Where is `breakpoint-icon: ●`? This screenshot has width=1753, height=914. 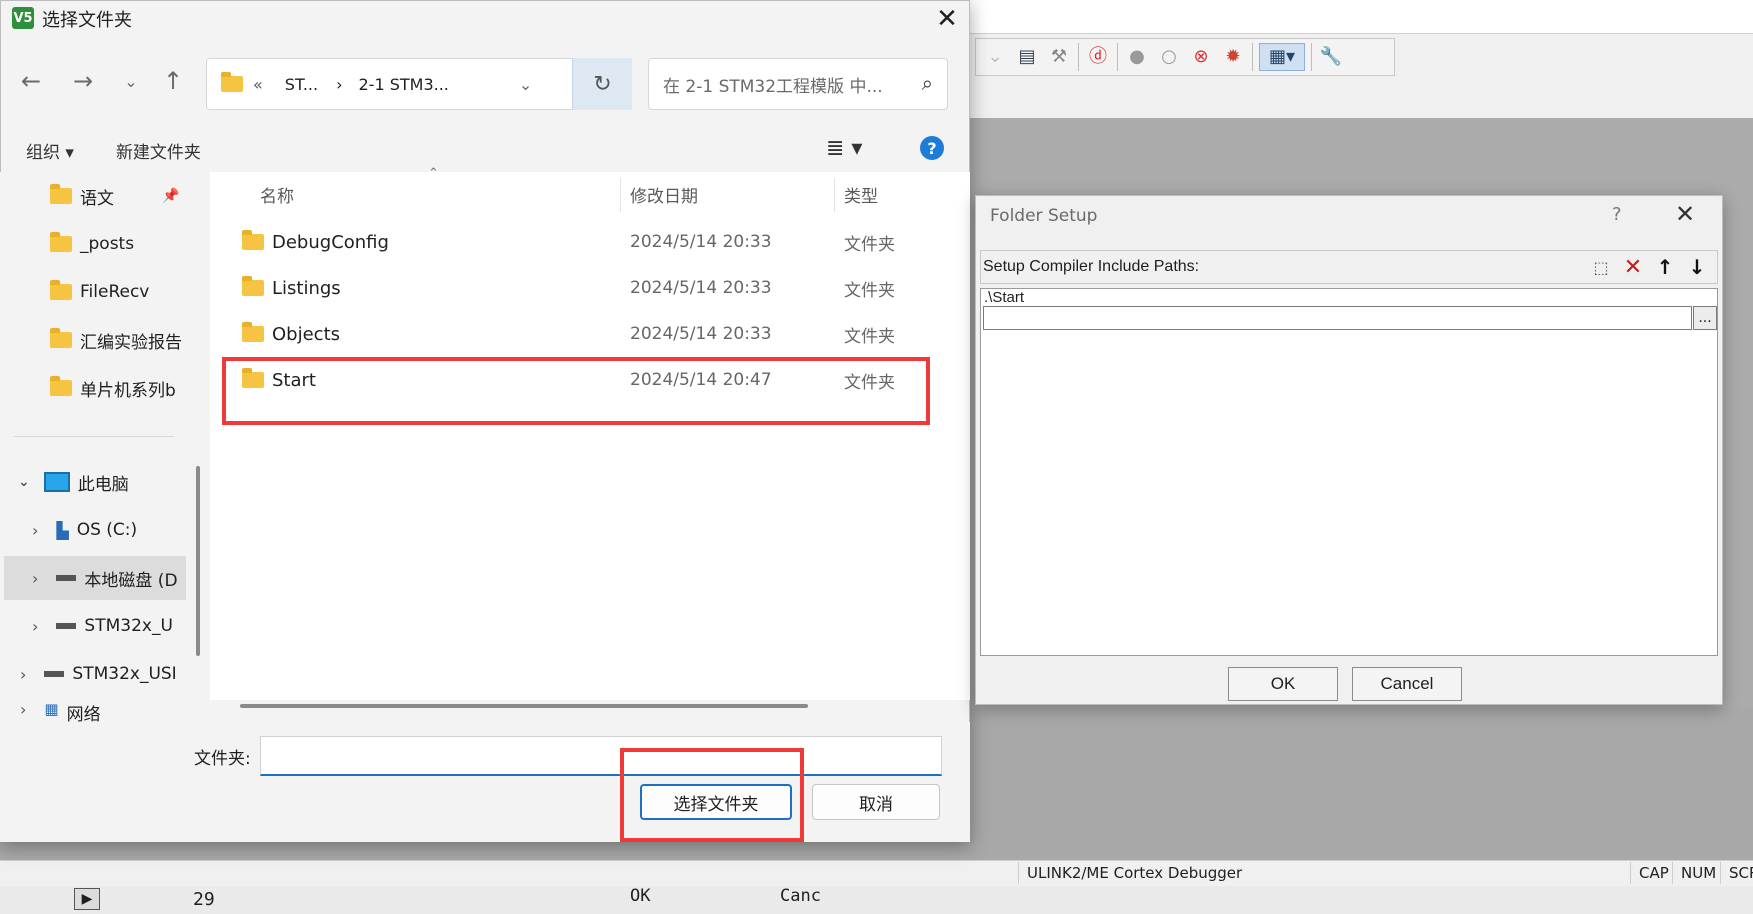 breakpoint-icon: ● is located at coordinates (1137, 57).